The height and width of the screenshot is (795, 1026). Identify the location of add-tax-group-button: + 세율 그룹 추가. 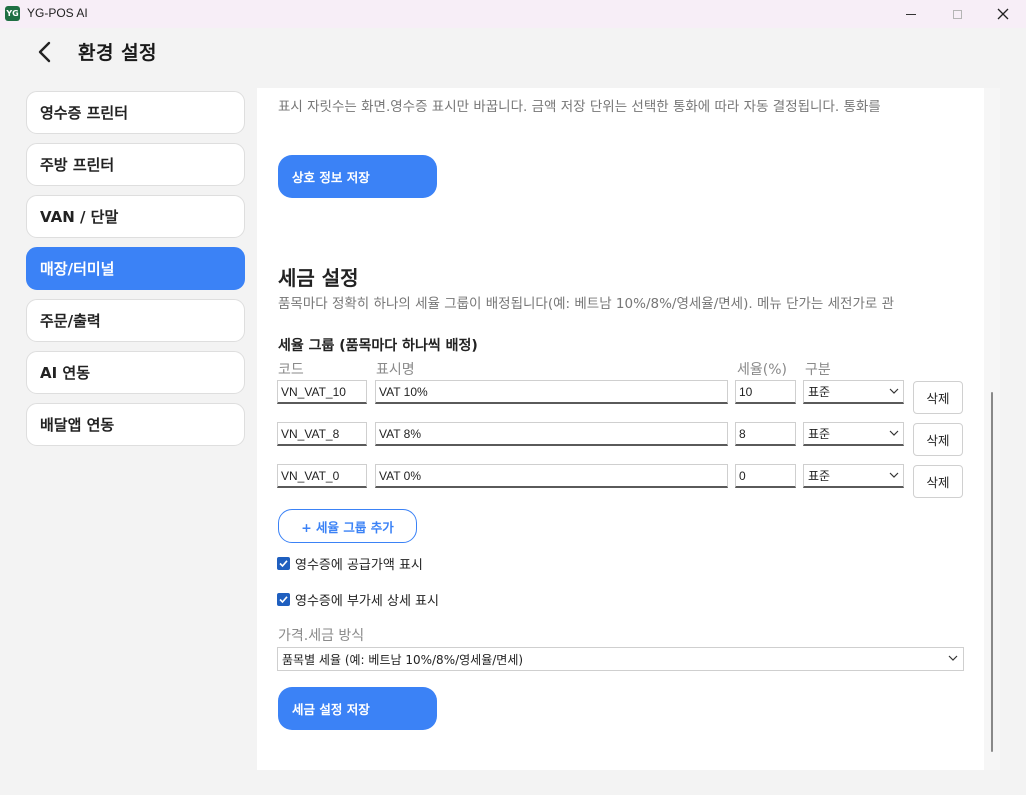
(347, 526).